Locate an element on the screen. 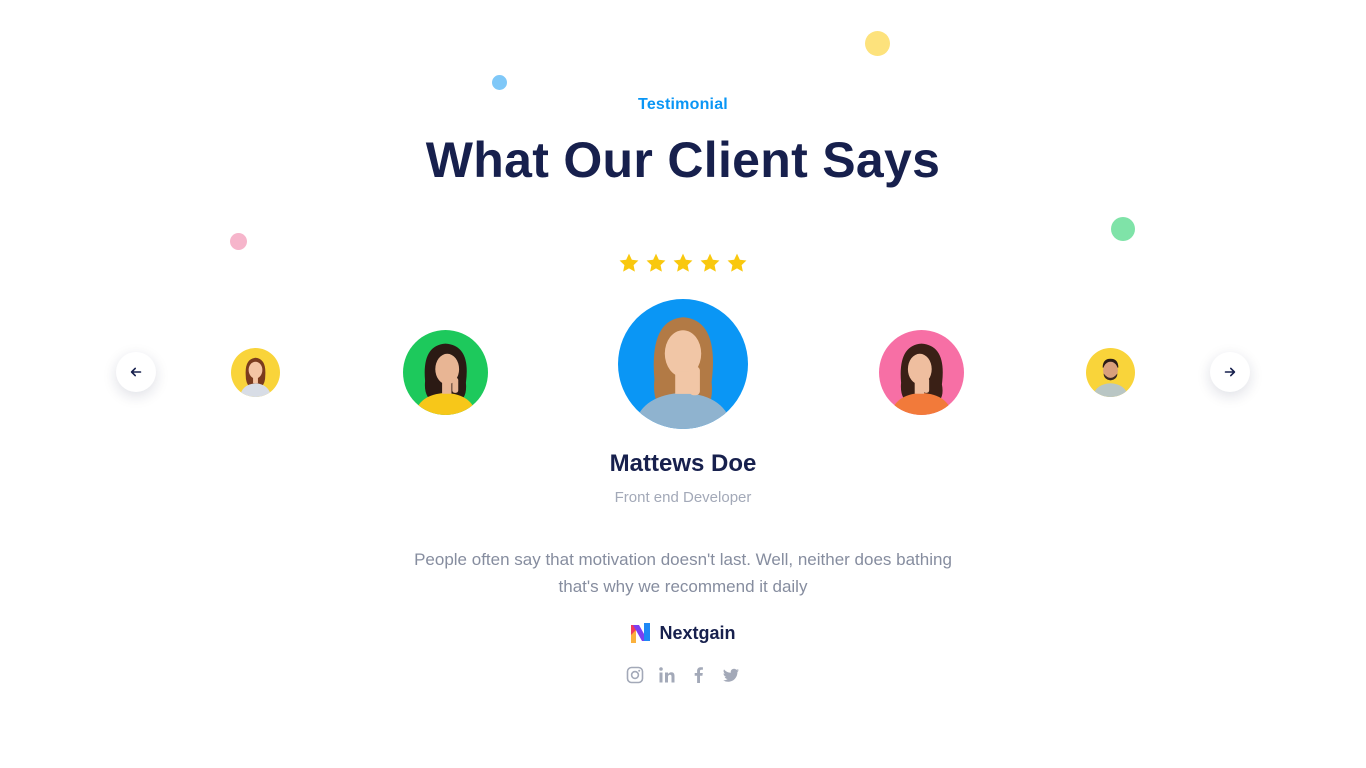 This screenshot has height=768, width=1366. arrow-right-icon is located at coordinates (1230, 372).